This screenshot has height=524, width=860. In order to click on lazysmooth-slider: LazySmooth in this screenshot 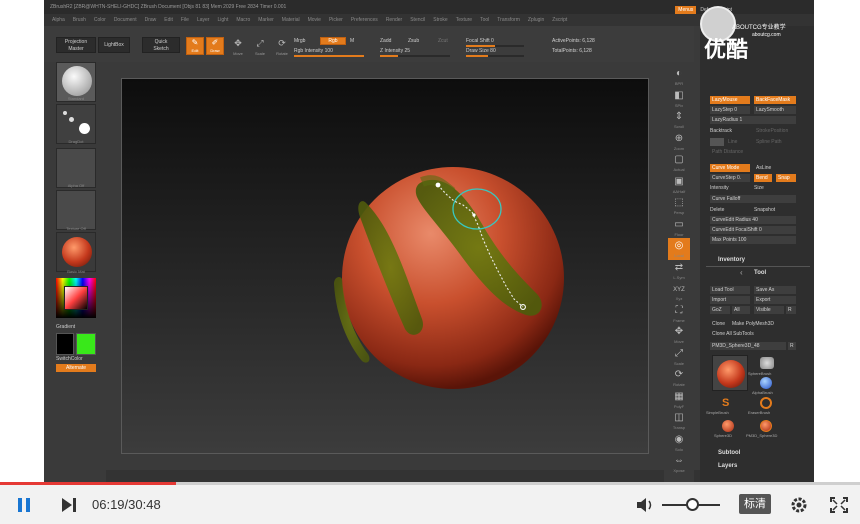, I will do `click(775, 110)`.